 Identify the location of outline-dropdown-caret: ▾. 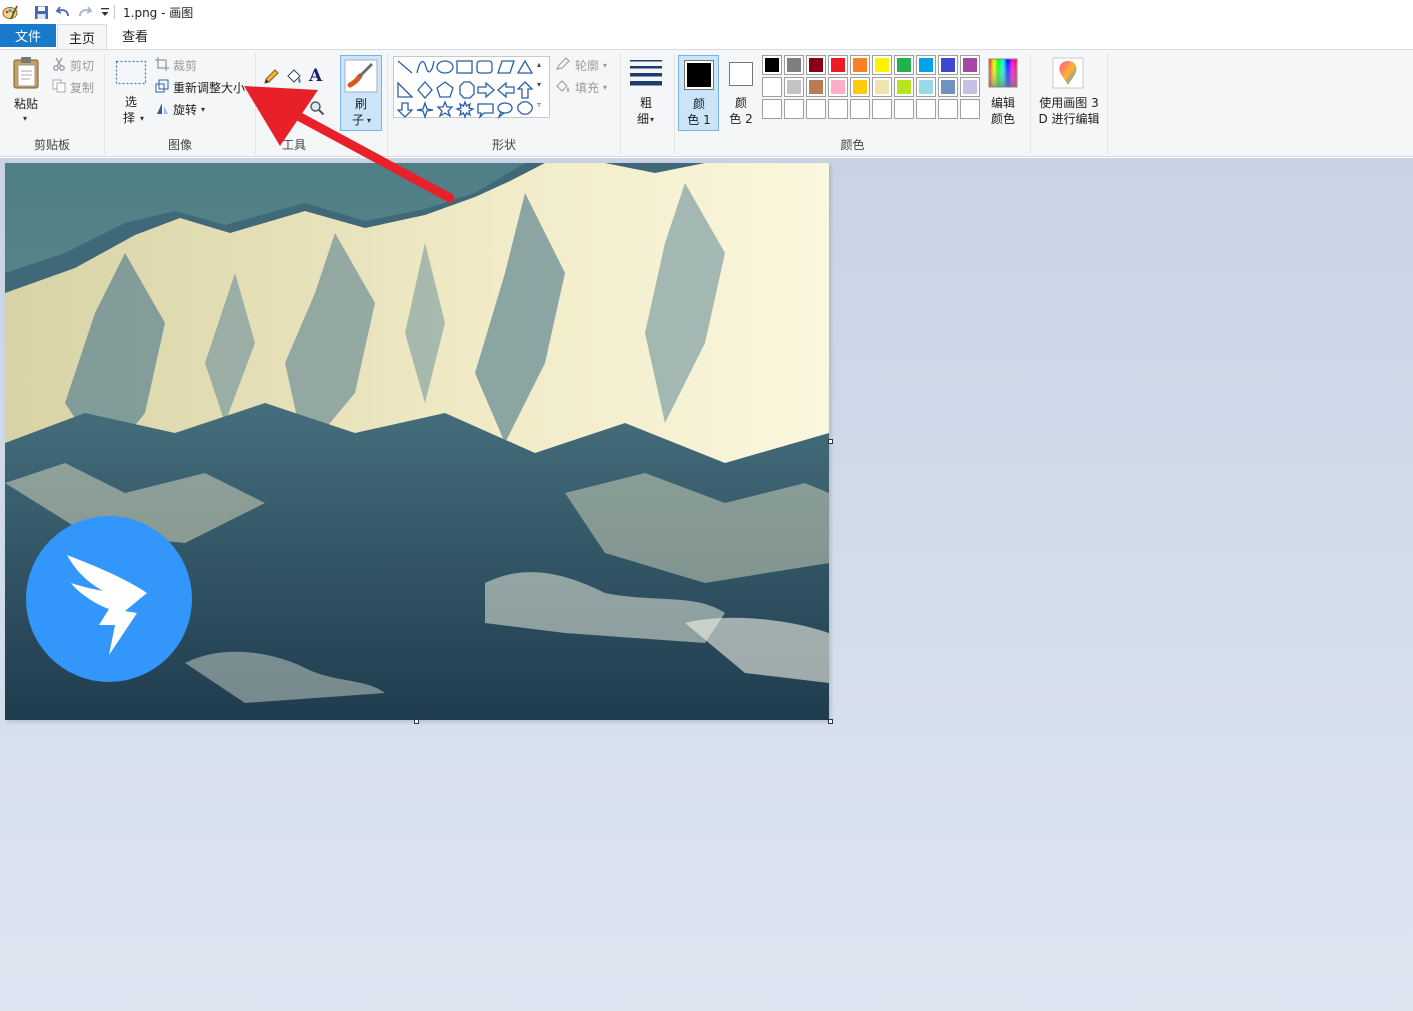
(605, 65).